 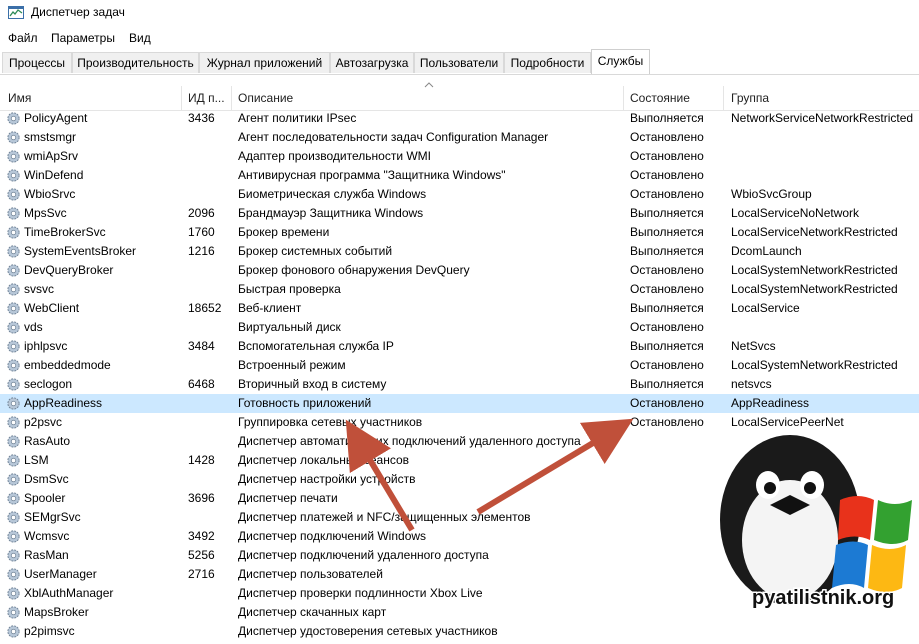 I want to click on service-pid: 2716, so click(x=201, y=574).